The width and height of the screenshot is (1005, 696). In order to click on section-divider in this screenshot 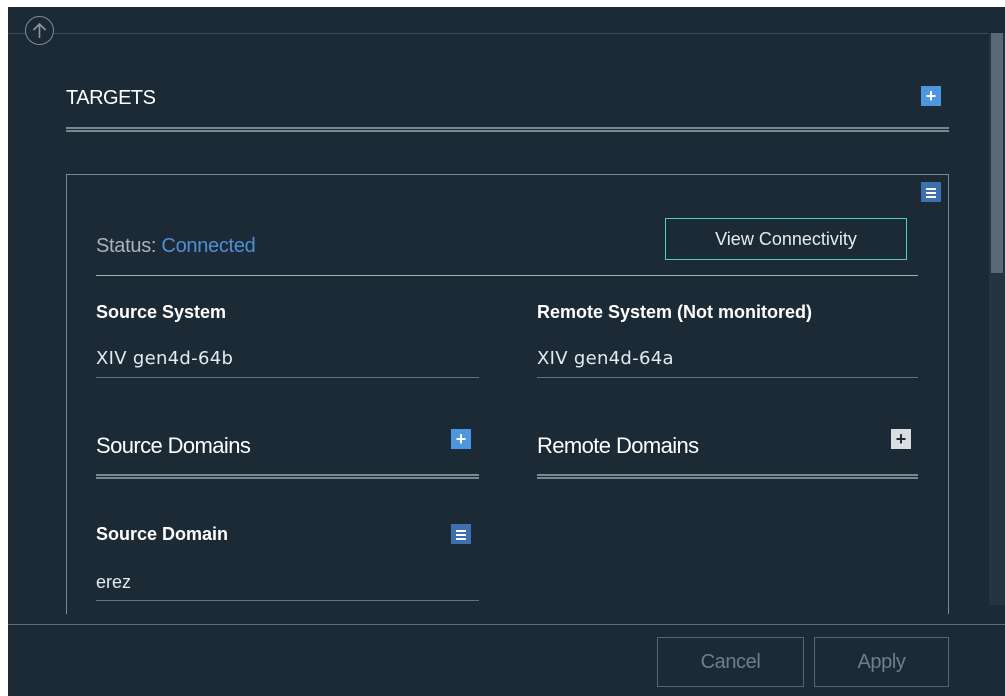, I will do `click(507, 129)`.